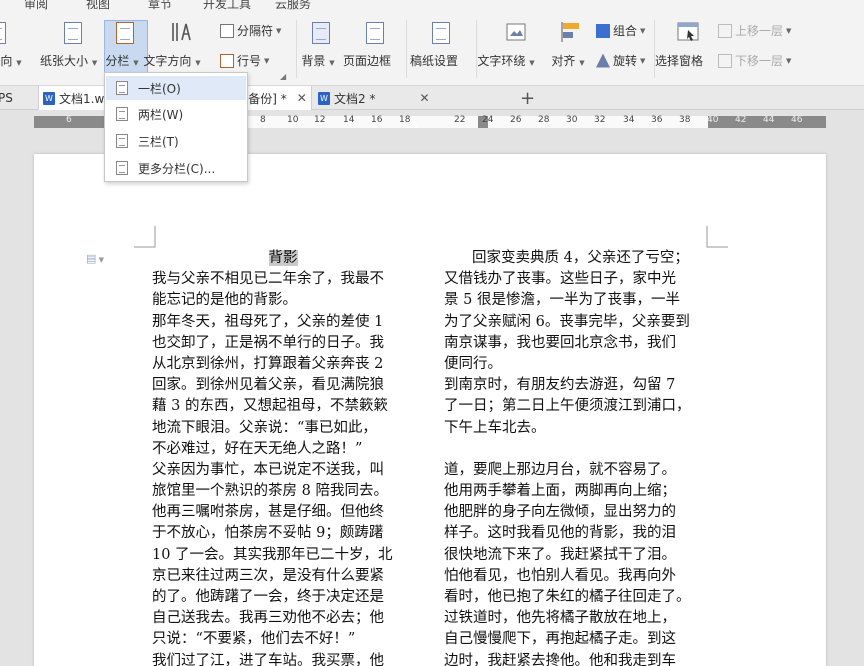 The height and width of the screenshot is (666, 864). What do you see at coordinates (560, 554) in the screenshot?
I see `text-line: 很快地流下来了。我赶紧拭干了泪。` at bounding box center [560, 554].